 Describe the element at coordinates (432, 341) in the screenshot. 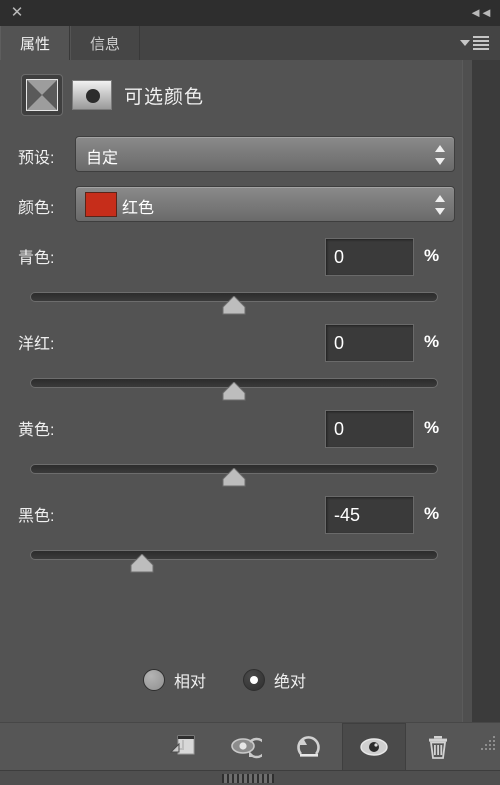

I see `magenta-percent-label: %` at that location.